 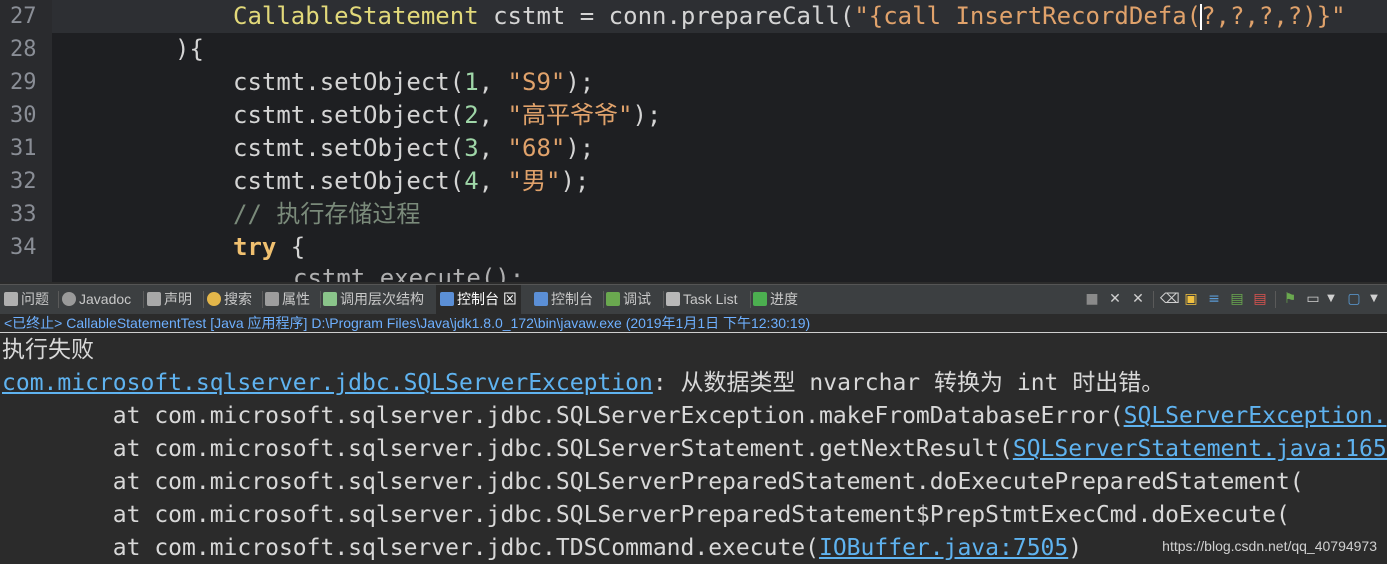 What do you see at coordinates (534, 181) in the screenshot?
I see `token-string: "男"` at bounding box center [534, 181].